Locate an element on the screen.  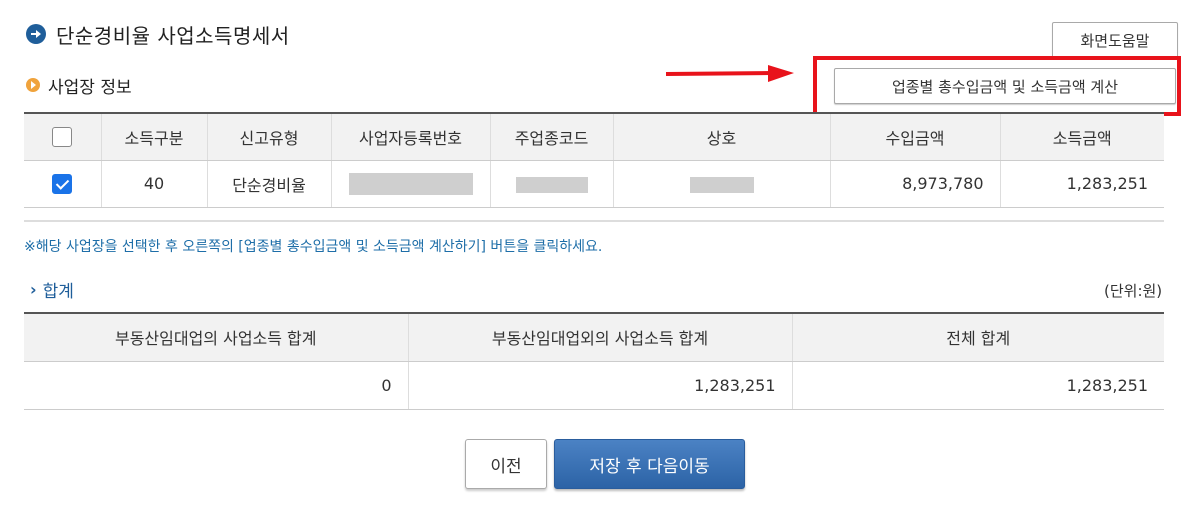
cell-report-type: 단순경비율 is located at coordinates (268, 184).